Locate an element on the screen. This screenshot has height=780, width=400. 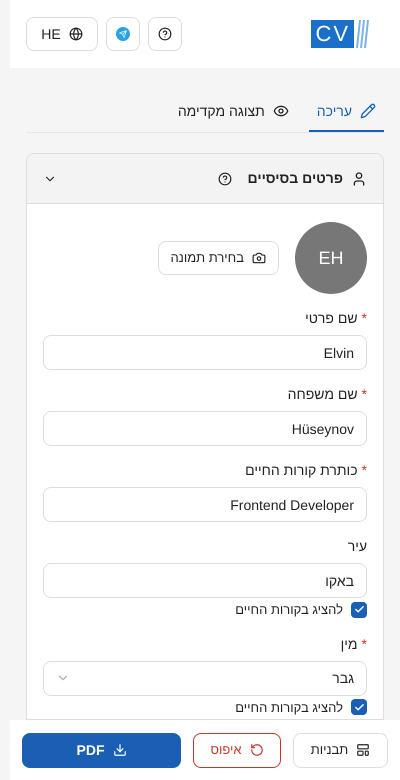
pencil-icon is located at coordinates (368, 111).